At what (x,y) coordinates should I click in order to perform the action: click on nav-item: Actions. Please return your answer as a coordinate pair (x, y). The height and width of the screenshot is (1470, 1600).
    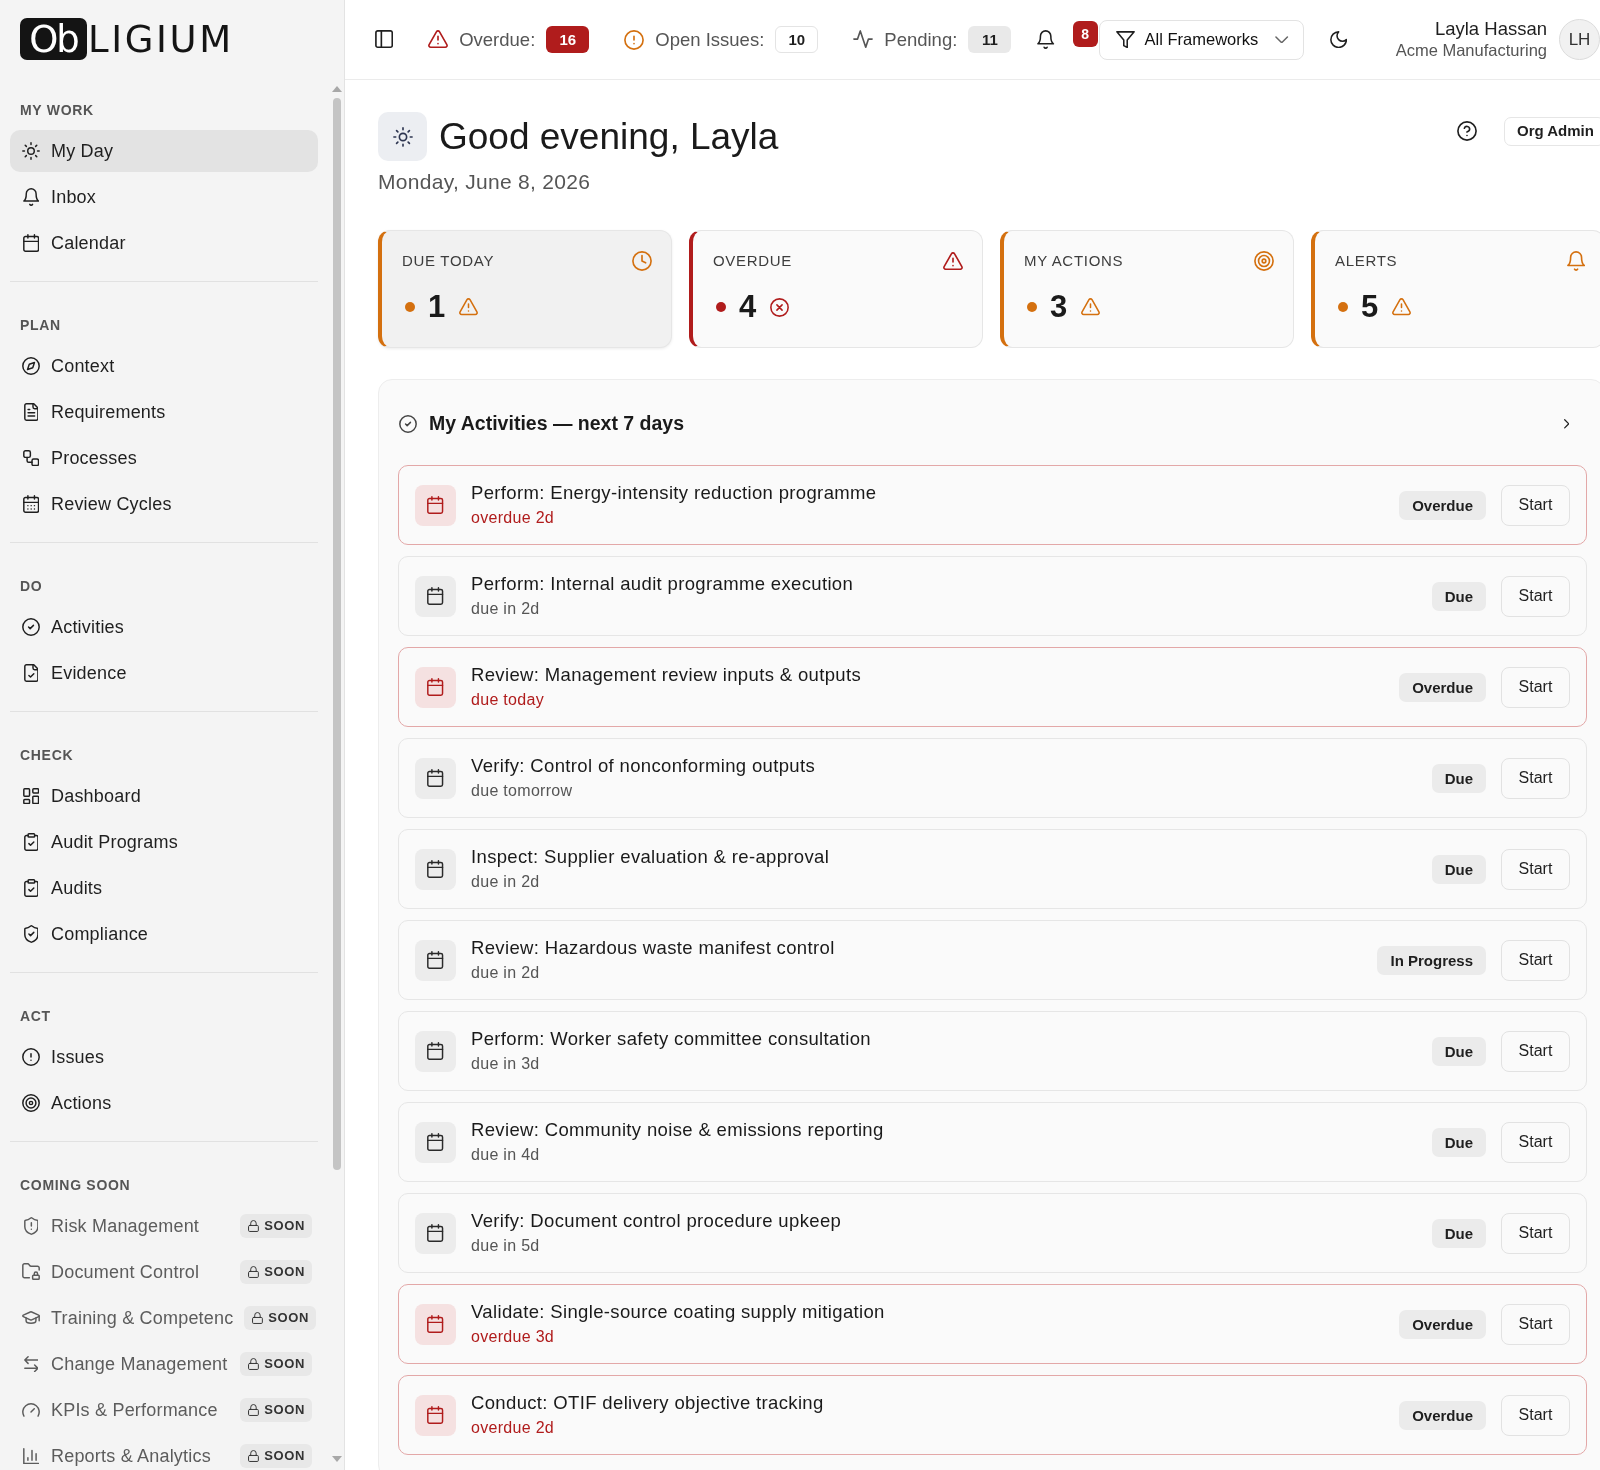
    Looking at the image, I should click on (164, 1103).